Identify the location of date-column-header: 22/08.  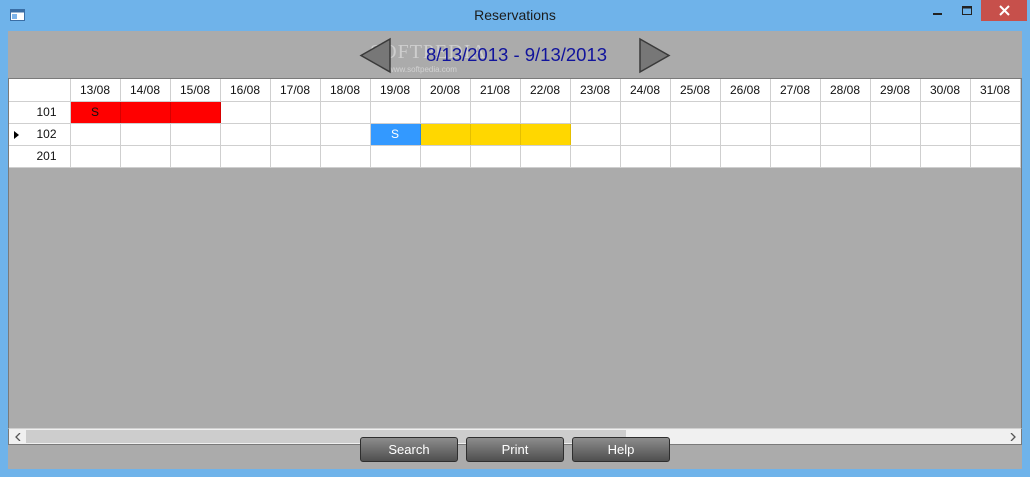
(545, 90).